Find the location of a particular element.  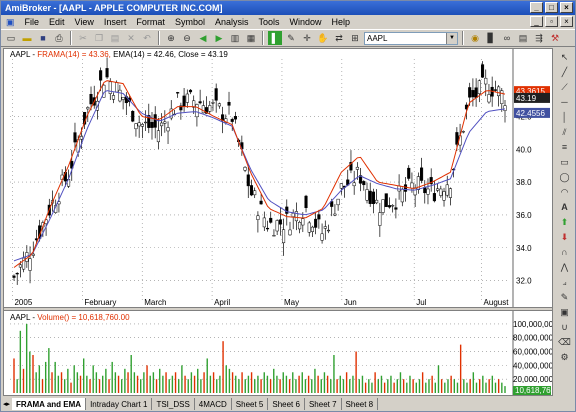

vline-icon: │ is located at coordinates (565, 117).